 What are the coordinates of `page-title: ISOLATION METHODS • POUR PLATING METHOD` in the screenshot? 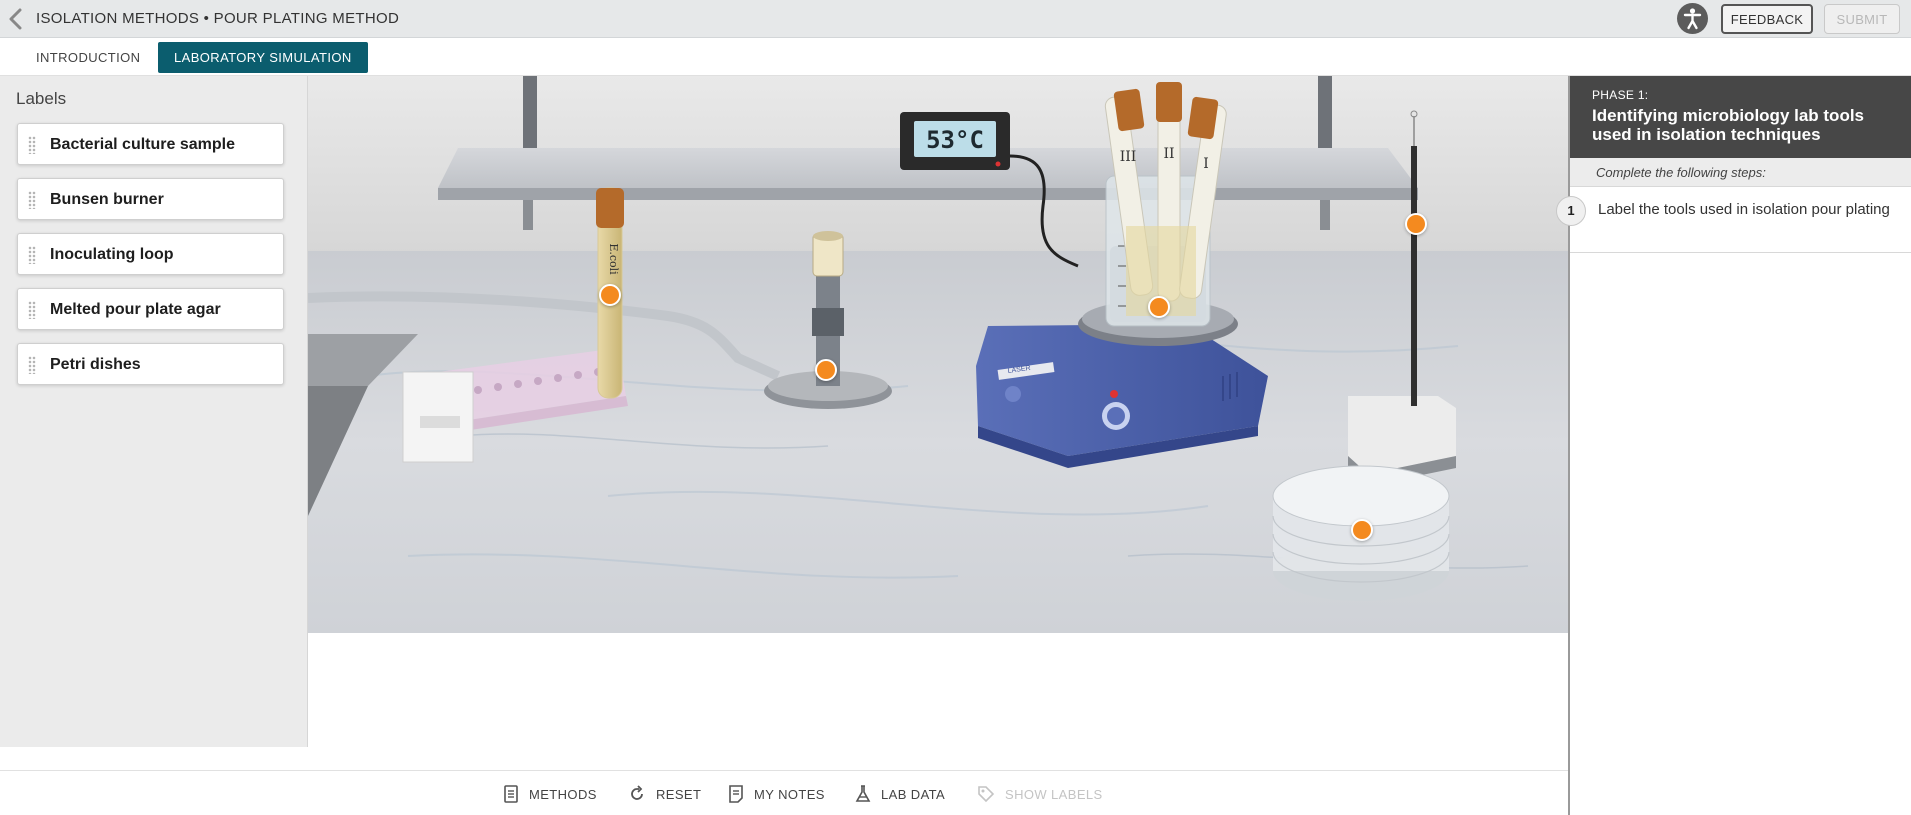 It's located at (218, 18).